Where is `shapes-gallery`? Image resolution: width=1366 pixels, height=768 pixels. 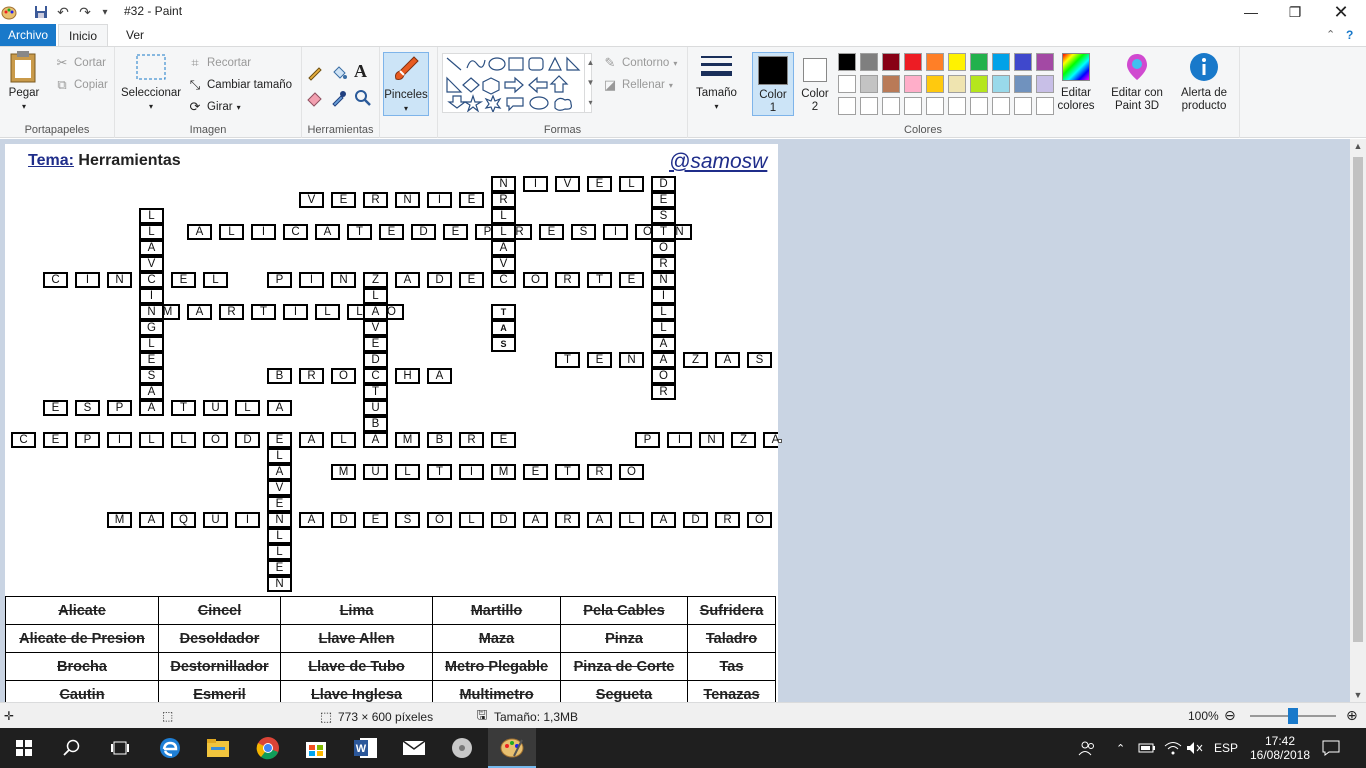 shapes-gallery is located at coordinates (517, 83).